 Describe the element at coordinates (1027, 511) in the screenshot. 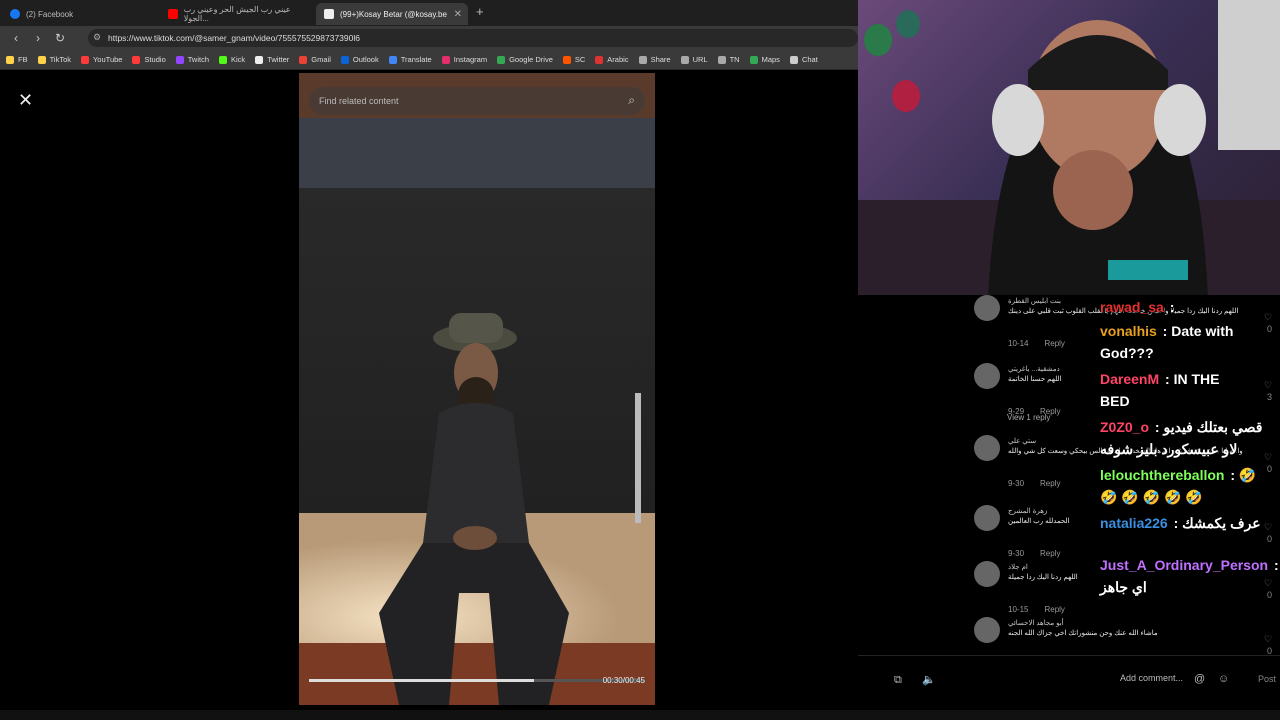

I see `comment-username: زهرة المشرج` at that location.